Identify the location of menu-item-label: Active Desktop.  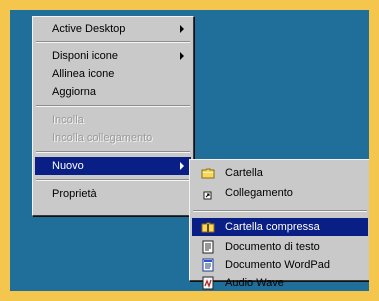
(89, 29).